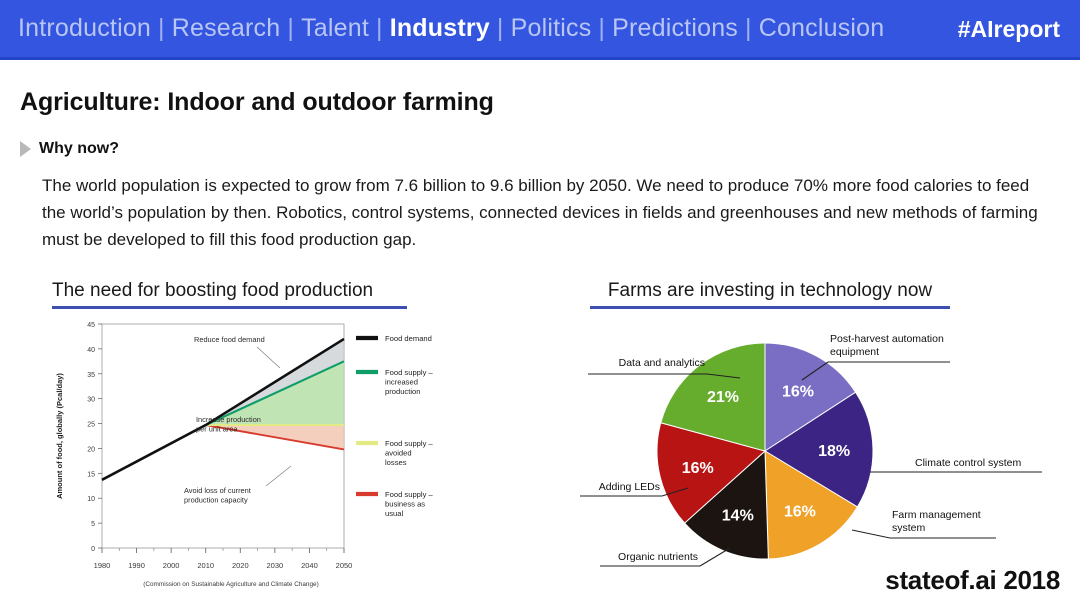  What do you see at coordinates (91, 425) in the screenshot?
I see `y-tick-label: 25` at bounding box center [91, 425].